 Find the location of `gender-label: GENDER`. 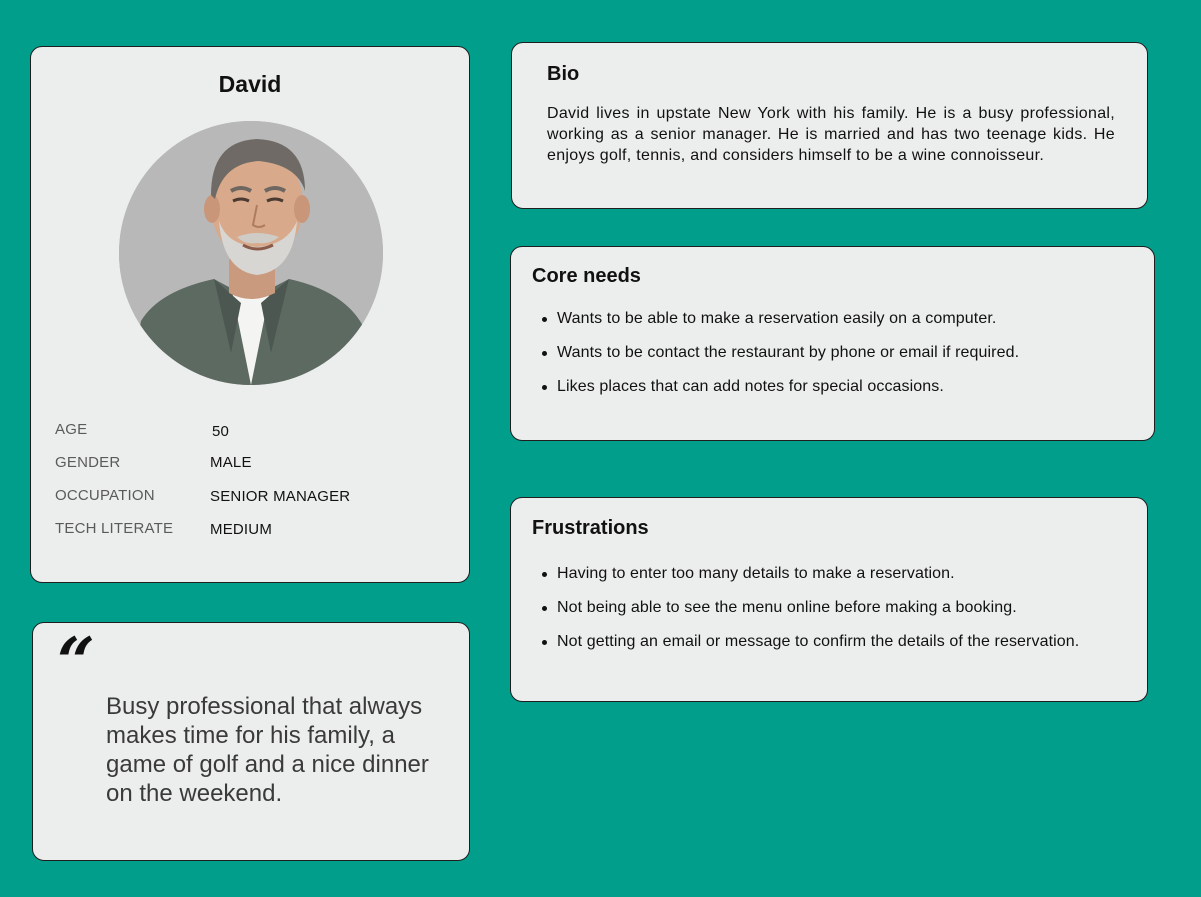

gender-label: GENDER is located at coordinates (88, 462).